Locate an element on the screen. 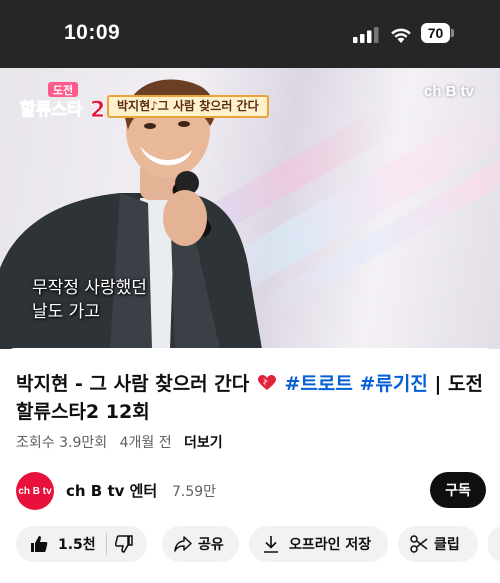 Image resolution: width=500 pixels, height=583 pixels. share-button: 공유 is located at coordinates (200, 544).